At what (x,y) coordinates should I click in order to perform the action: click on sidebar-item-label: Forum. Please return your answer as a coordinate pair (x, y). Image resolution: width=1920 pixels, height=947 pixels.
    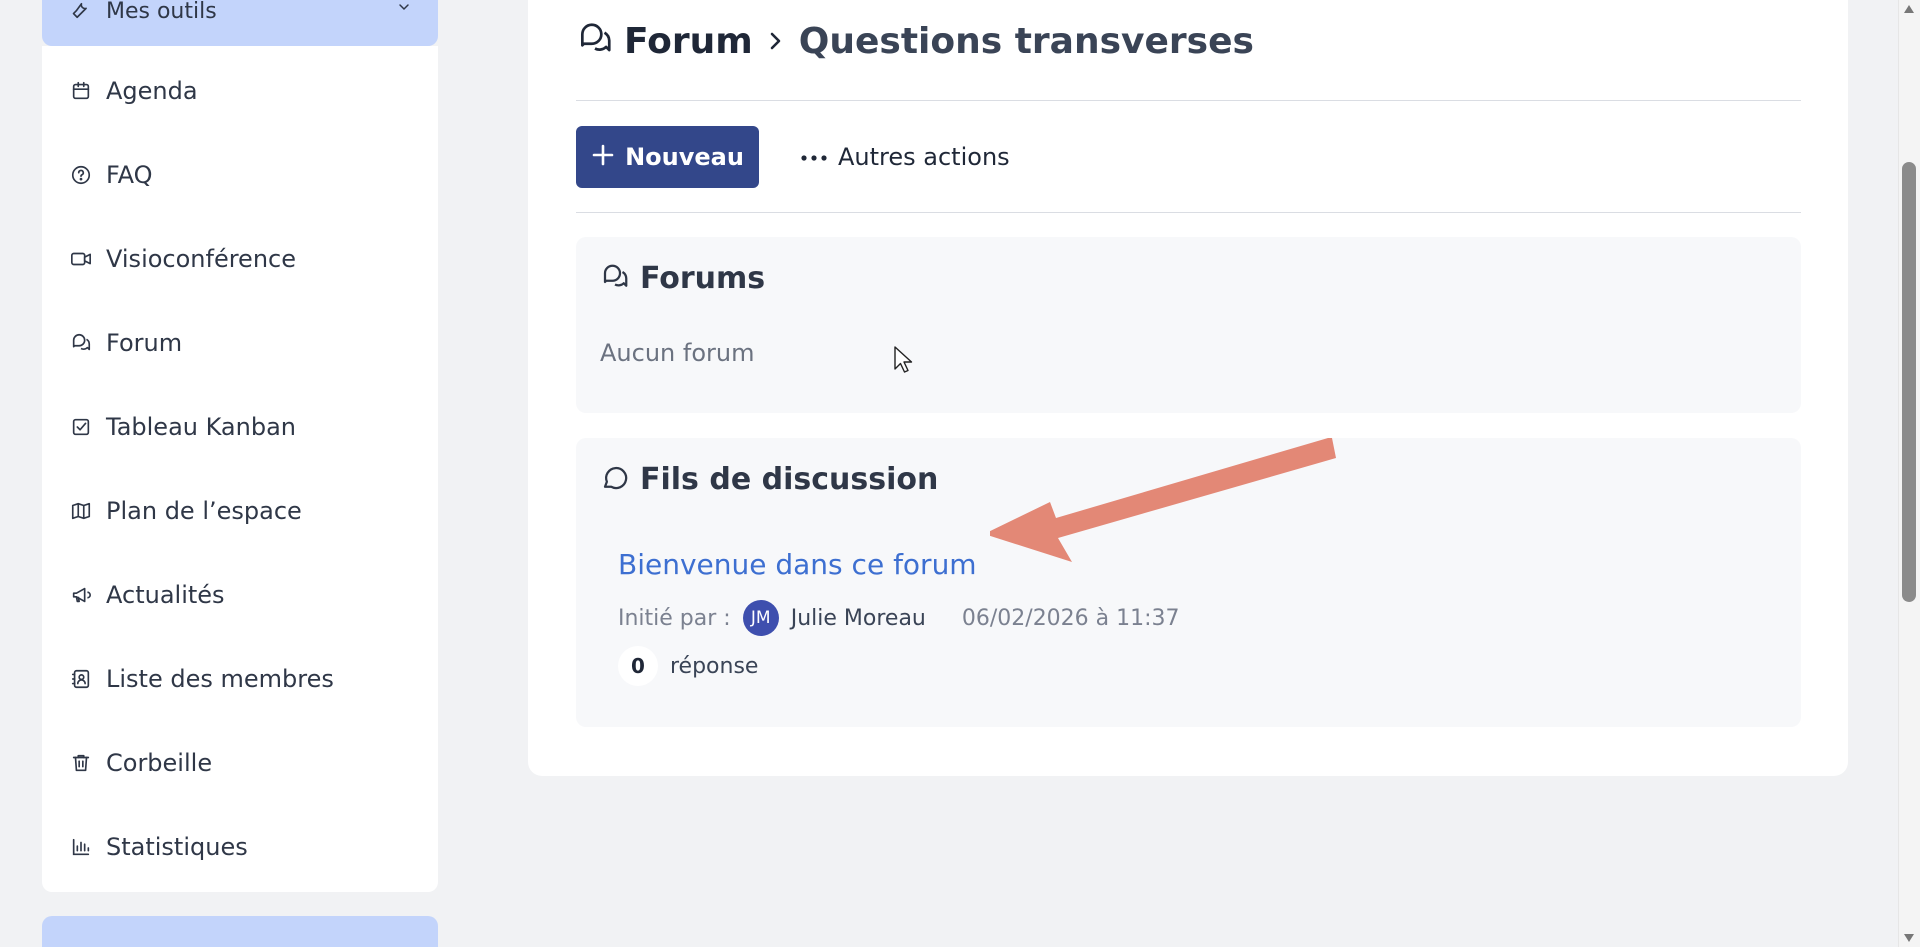
    Looking at the image, I should click on (144, 343).